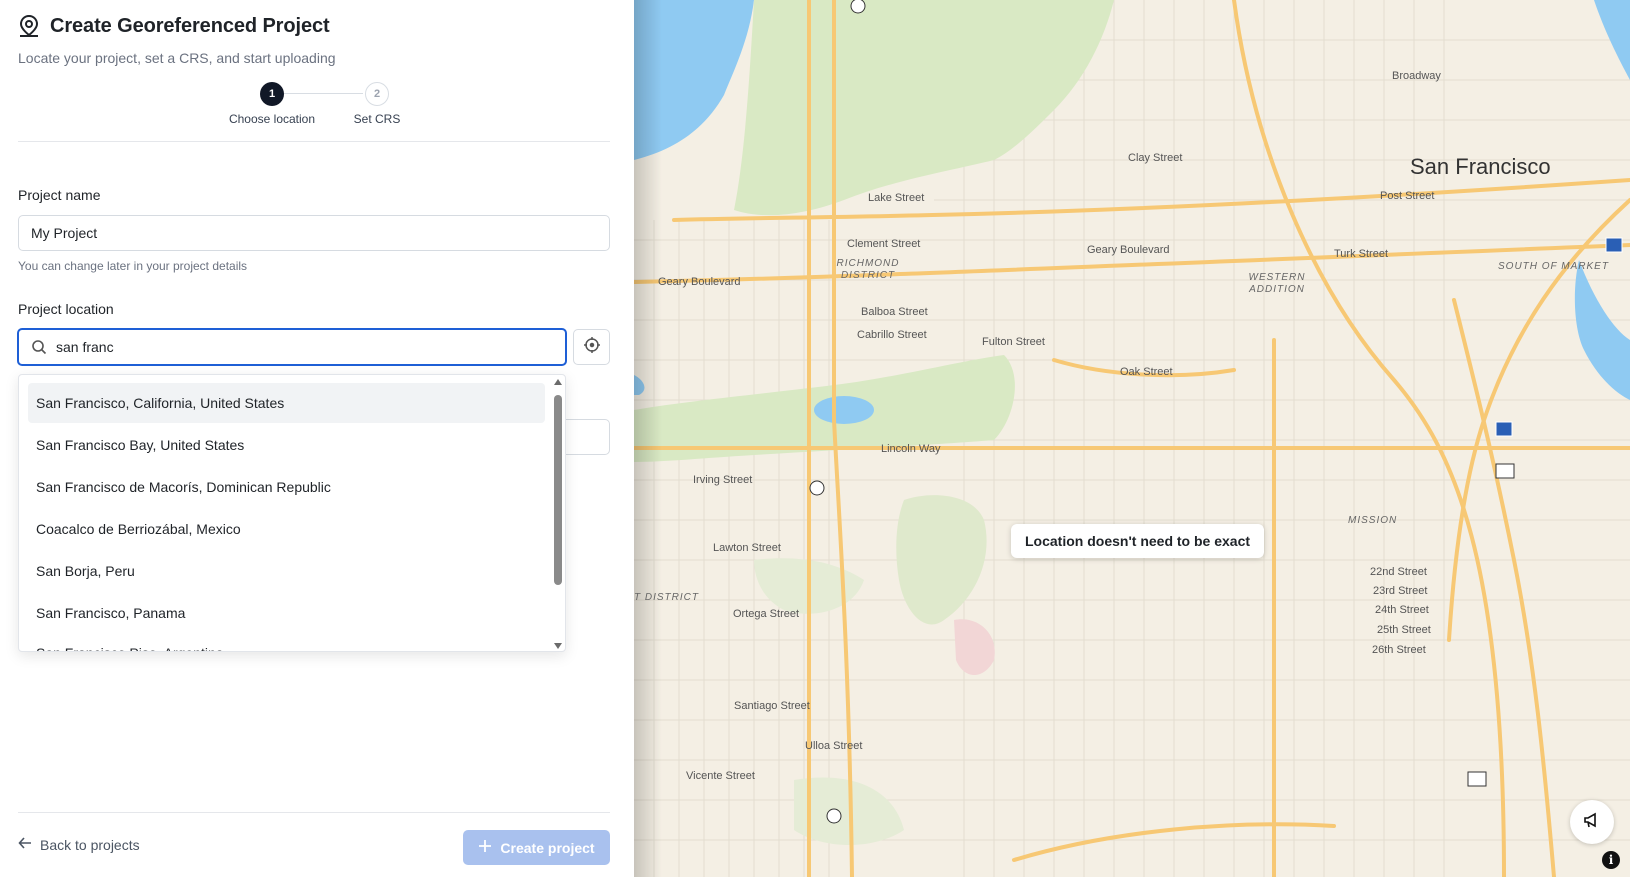  What do you see at coordinates (911, 449) in the screenshot?
I see `map-street-label: Lincoln Way` at bounding box center [911, 449].